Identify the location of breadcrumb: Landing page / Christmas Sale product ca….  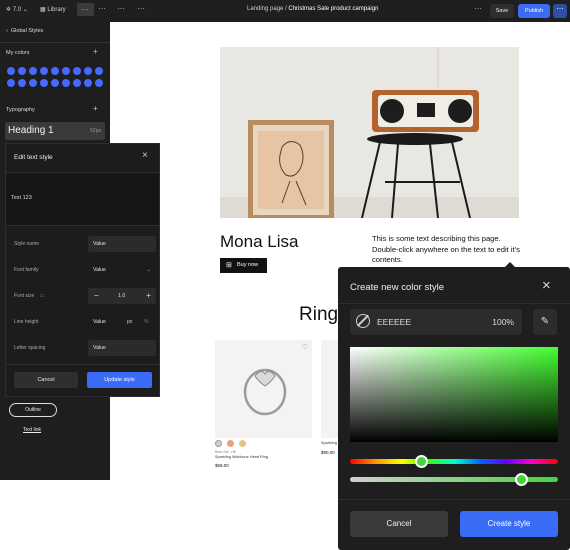
(313, 9).